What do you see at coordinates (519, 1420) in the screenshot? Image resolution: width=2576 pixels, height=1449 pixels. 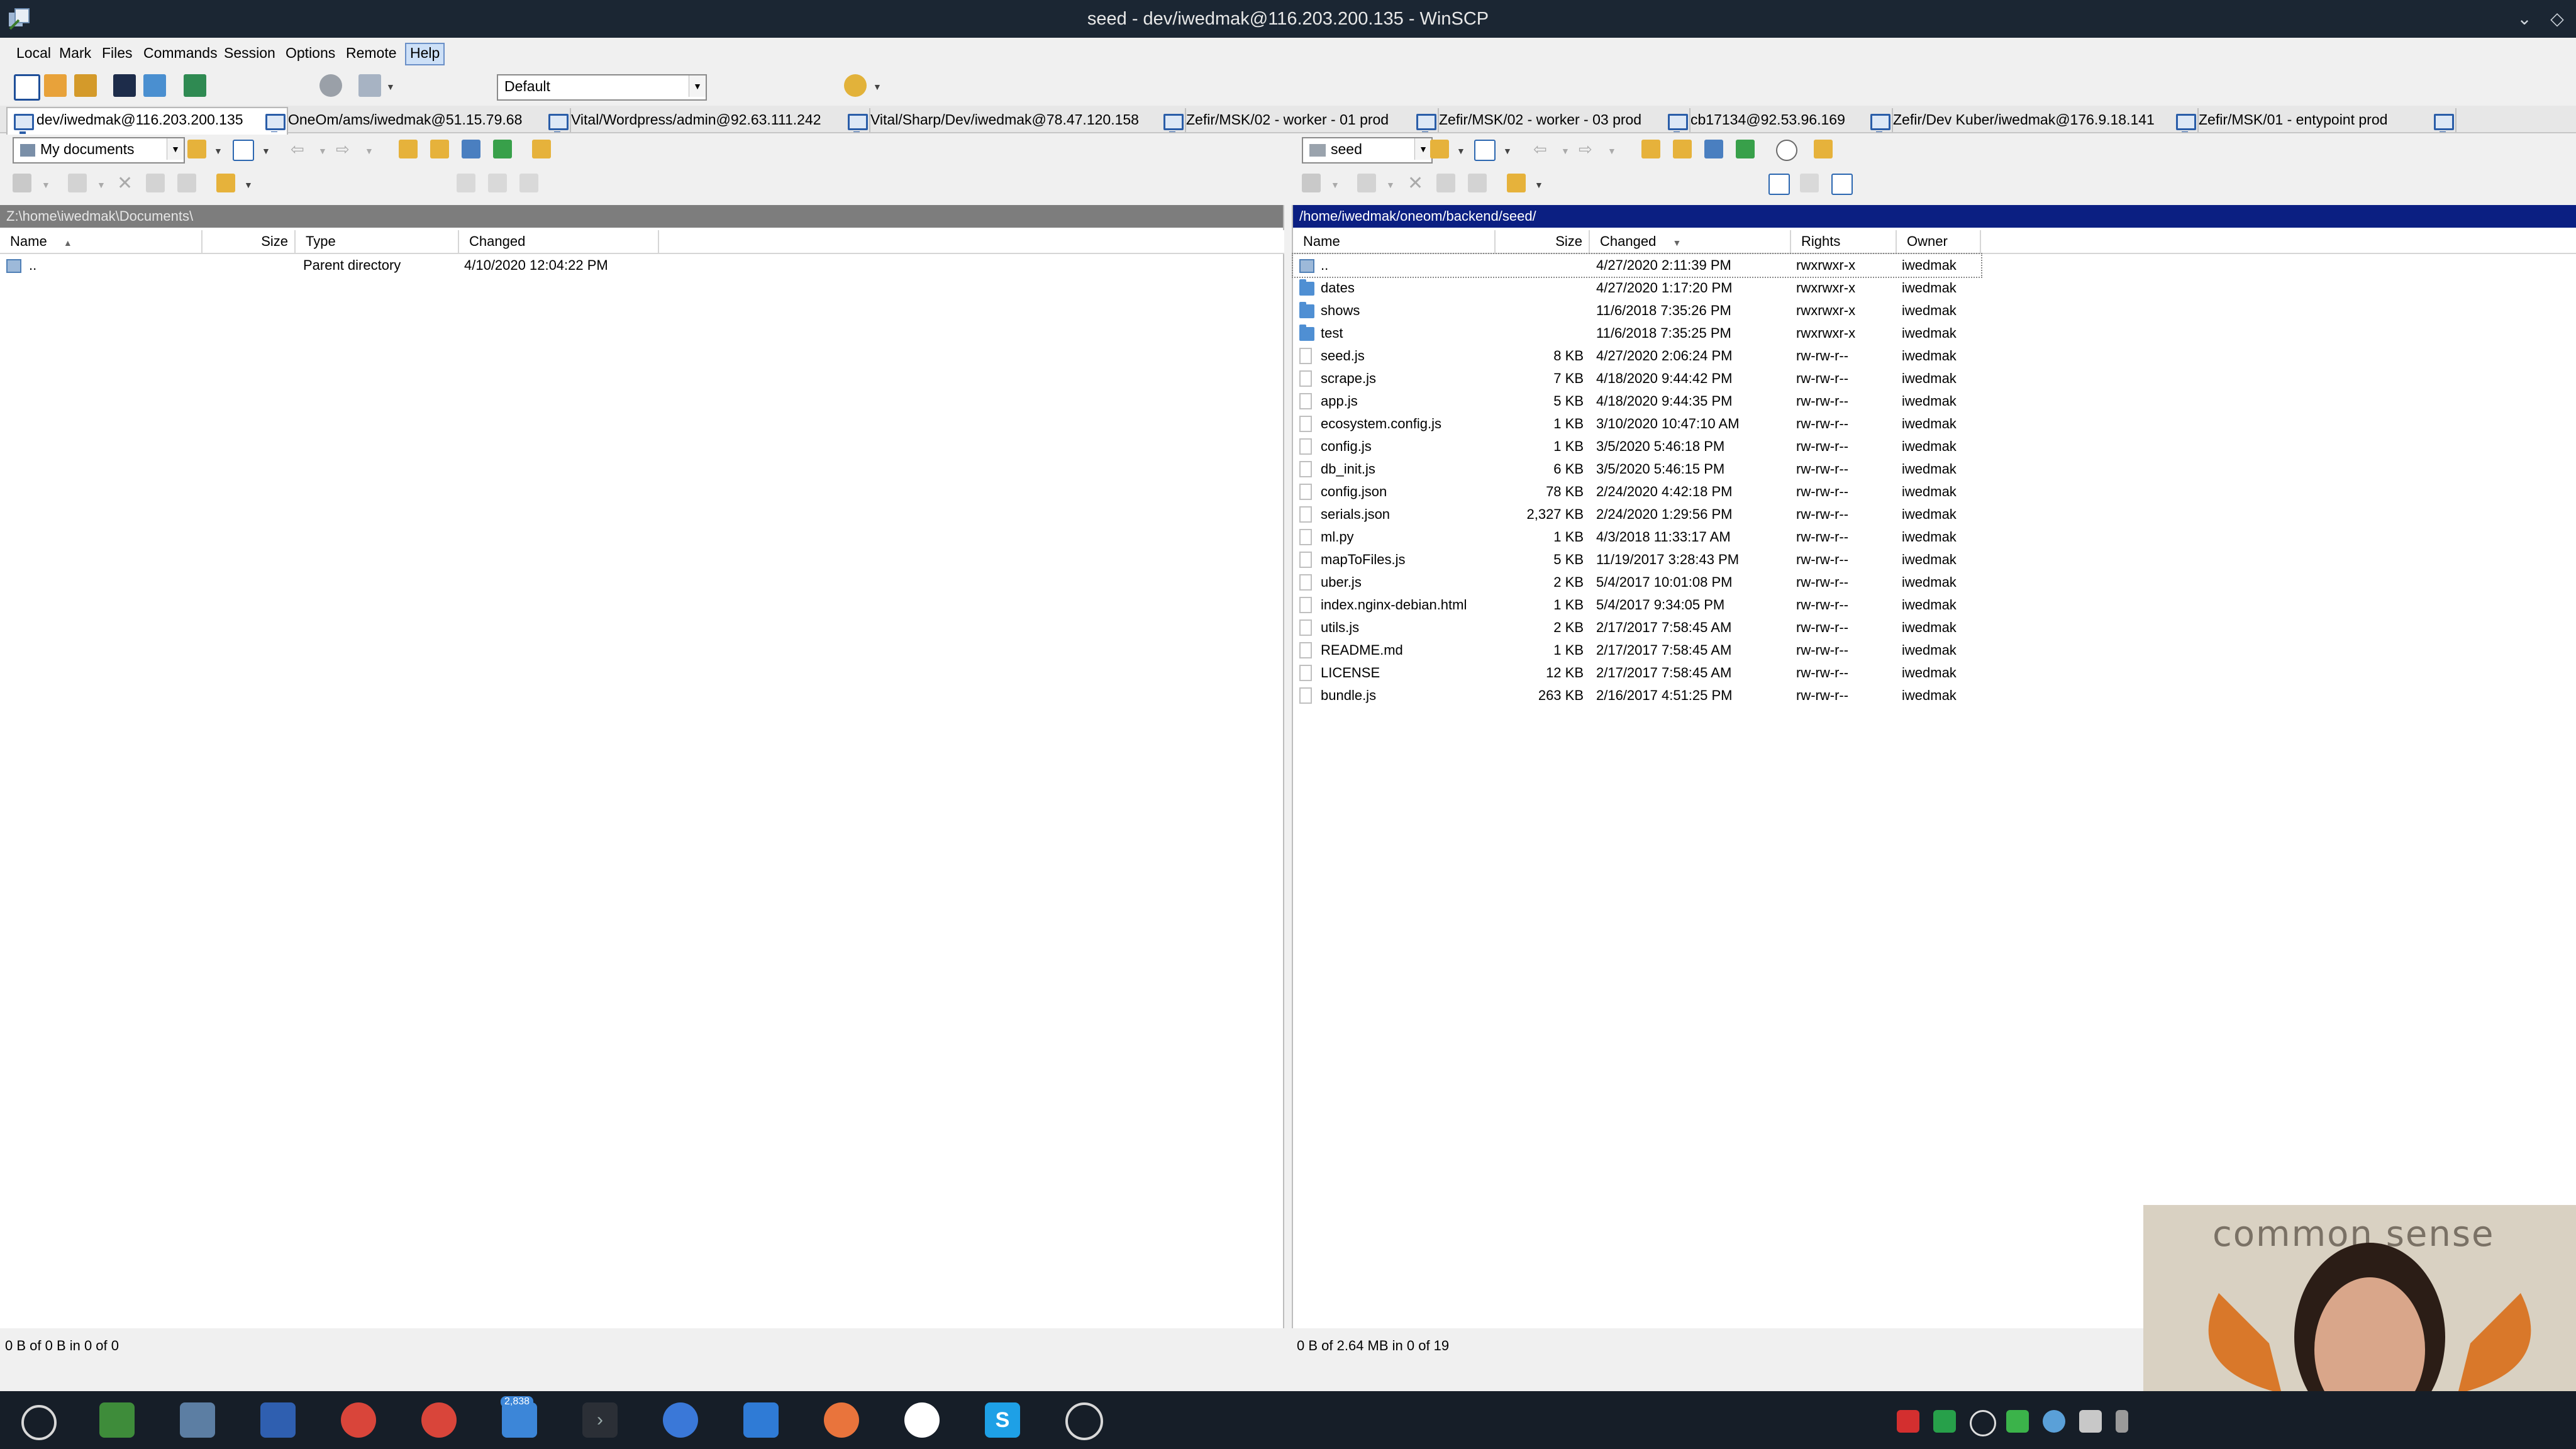 I see `mail-icon` at bounding box center [519, 1420].